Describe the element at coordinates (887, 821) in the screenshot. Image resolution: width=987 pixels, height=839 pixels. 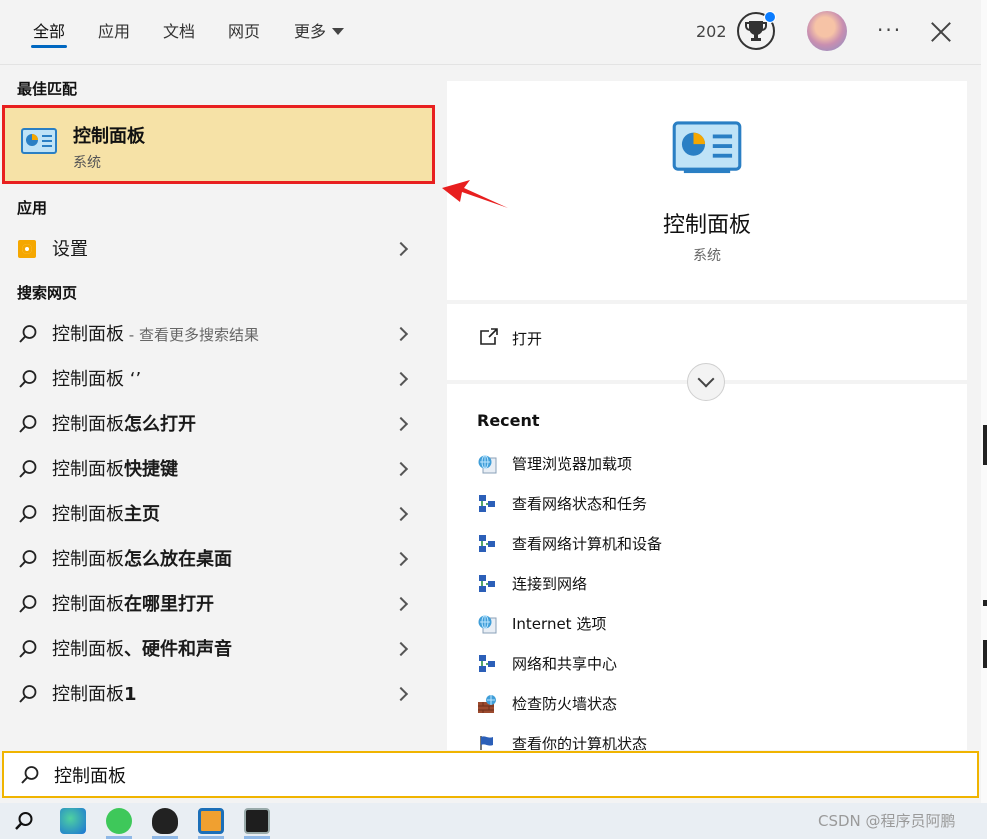
I see `watermark: CSDN @程序员阿鹏` at that location.